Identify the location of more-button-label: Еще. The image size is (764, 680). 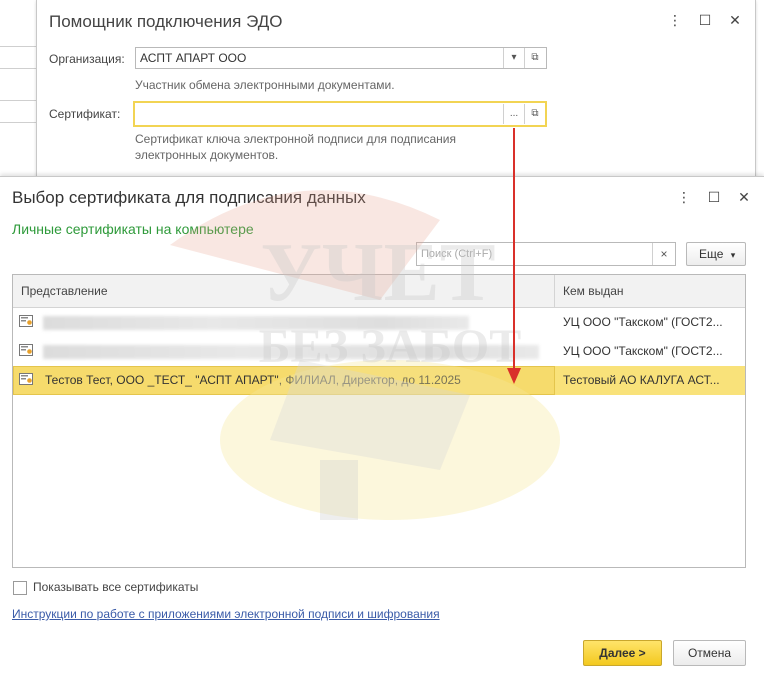
(711, 254).